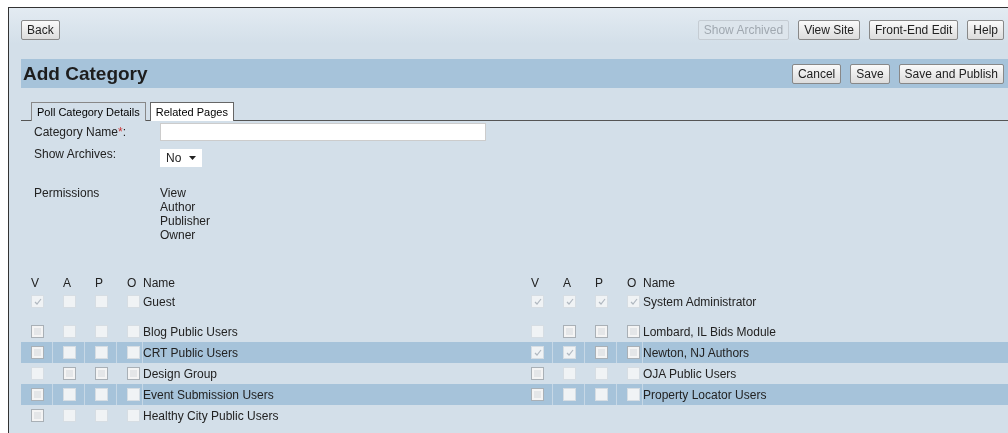 The image size is (1008, 433). I want to click on legend-item: View, so click(173, 193).